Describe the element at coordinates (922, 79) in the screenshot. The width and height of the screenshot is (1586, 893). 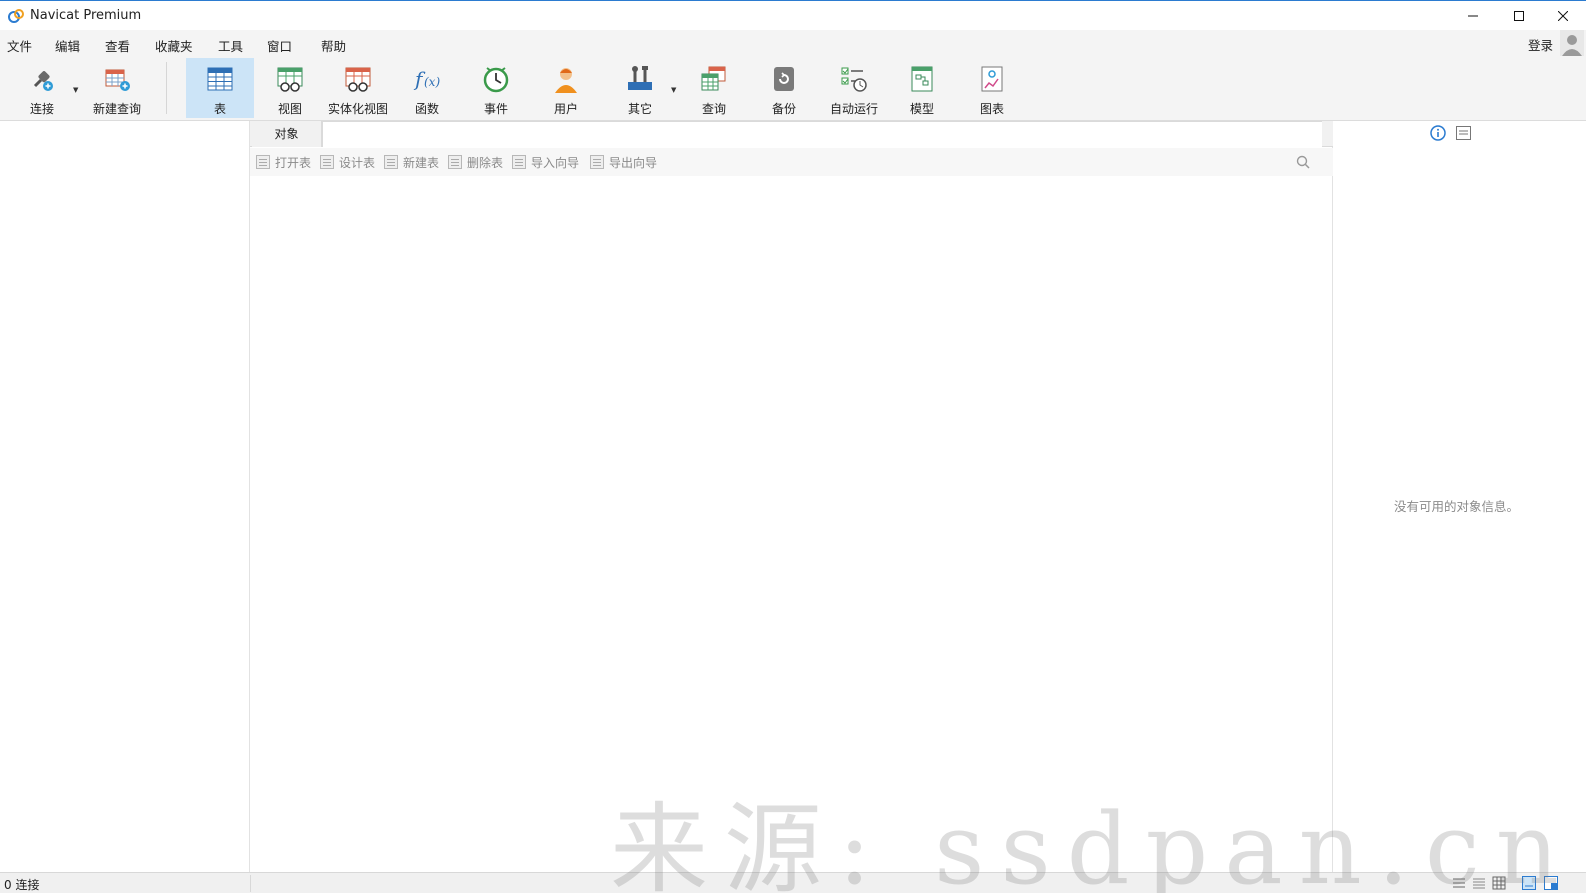
I see `model-icon` at that location.